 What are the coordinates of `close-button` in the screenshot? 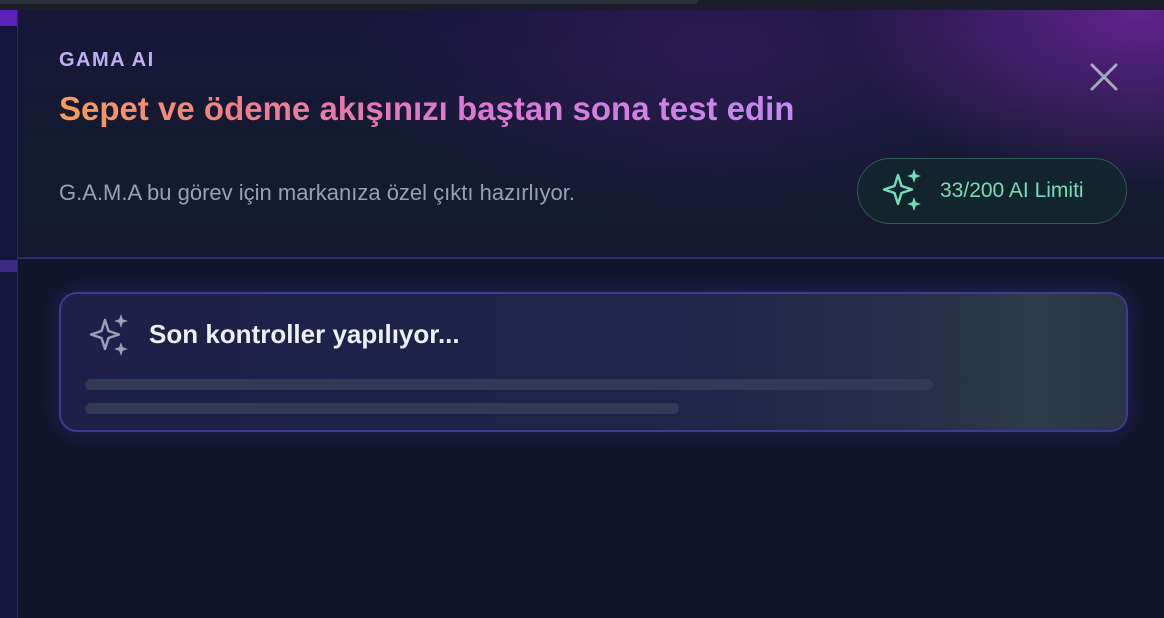 It's located at (1104, 77).